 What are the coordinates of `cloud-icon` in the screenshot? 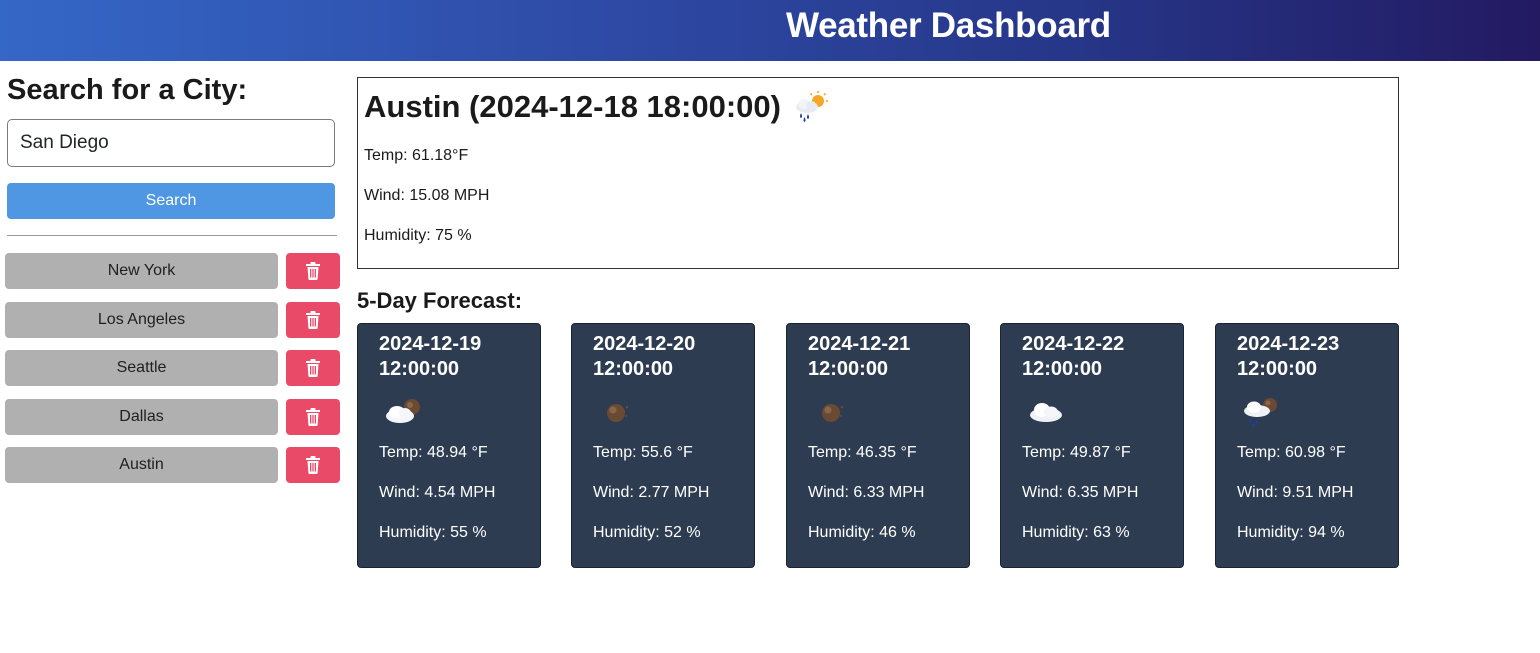 It's located at (1046, 412).